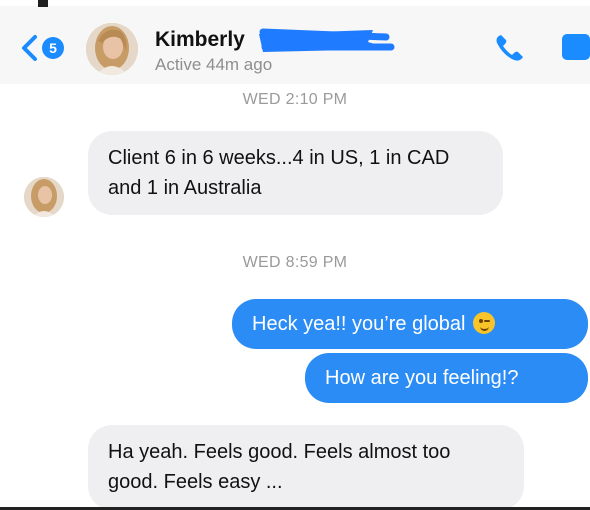 Image resolution: width=590 pixels, height=510 pixels. Describe the element at coordinates (327, 40) in the screenshot. I see `redaction-scribble` at that location.